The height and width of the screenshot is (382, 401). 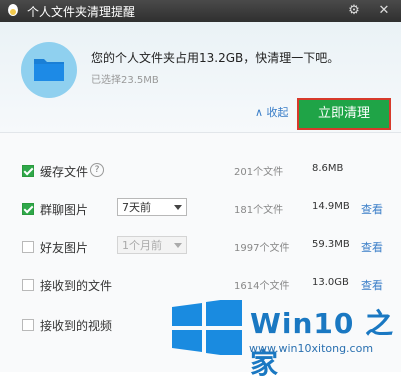 What do you see at coordinates (311, 348) in the screenshot?
I see `watermark-url: www.win10xitong.com` at bounding box center [311, 348].